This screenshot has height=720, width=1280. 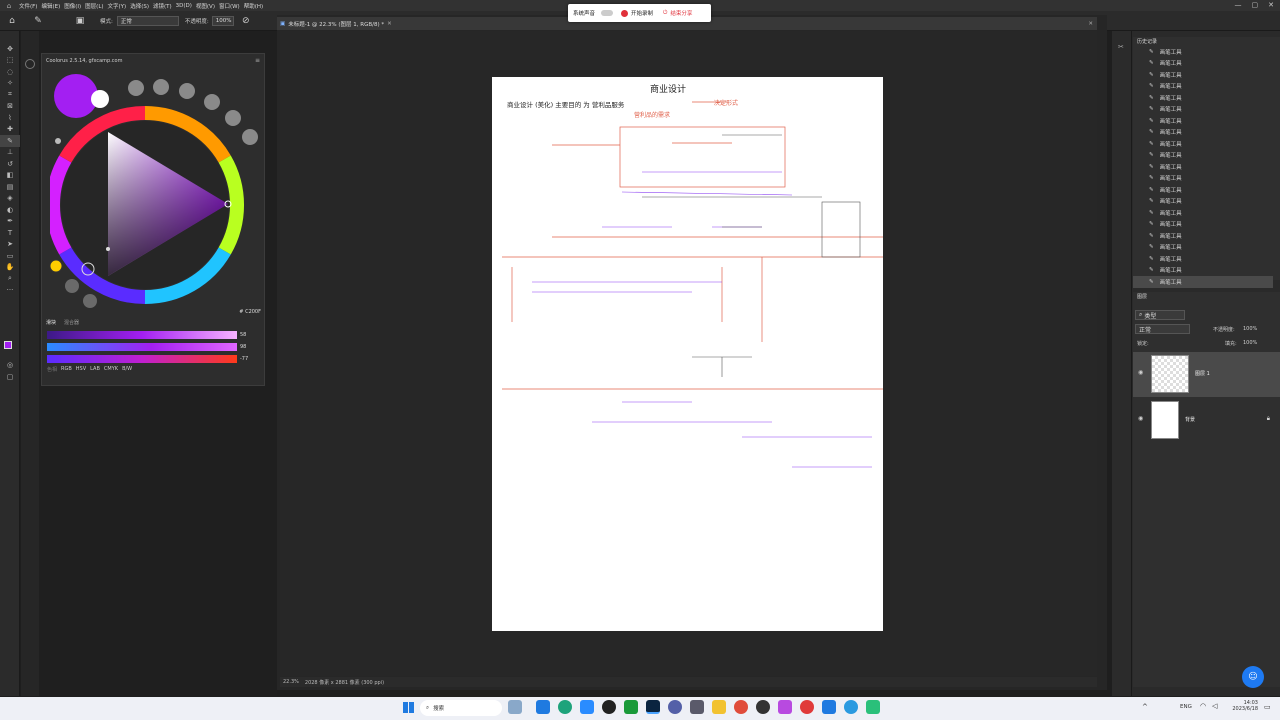 What do you see at coordinates (10, 130) in the screenshot?
I see `healing-tool-icon: ✚` at bounding box center [10, 130].